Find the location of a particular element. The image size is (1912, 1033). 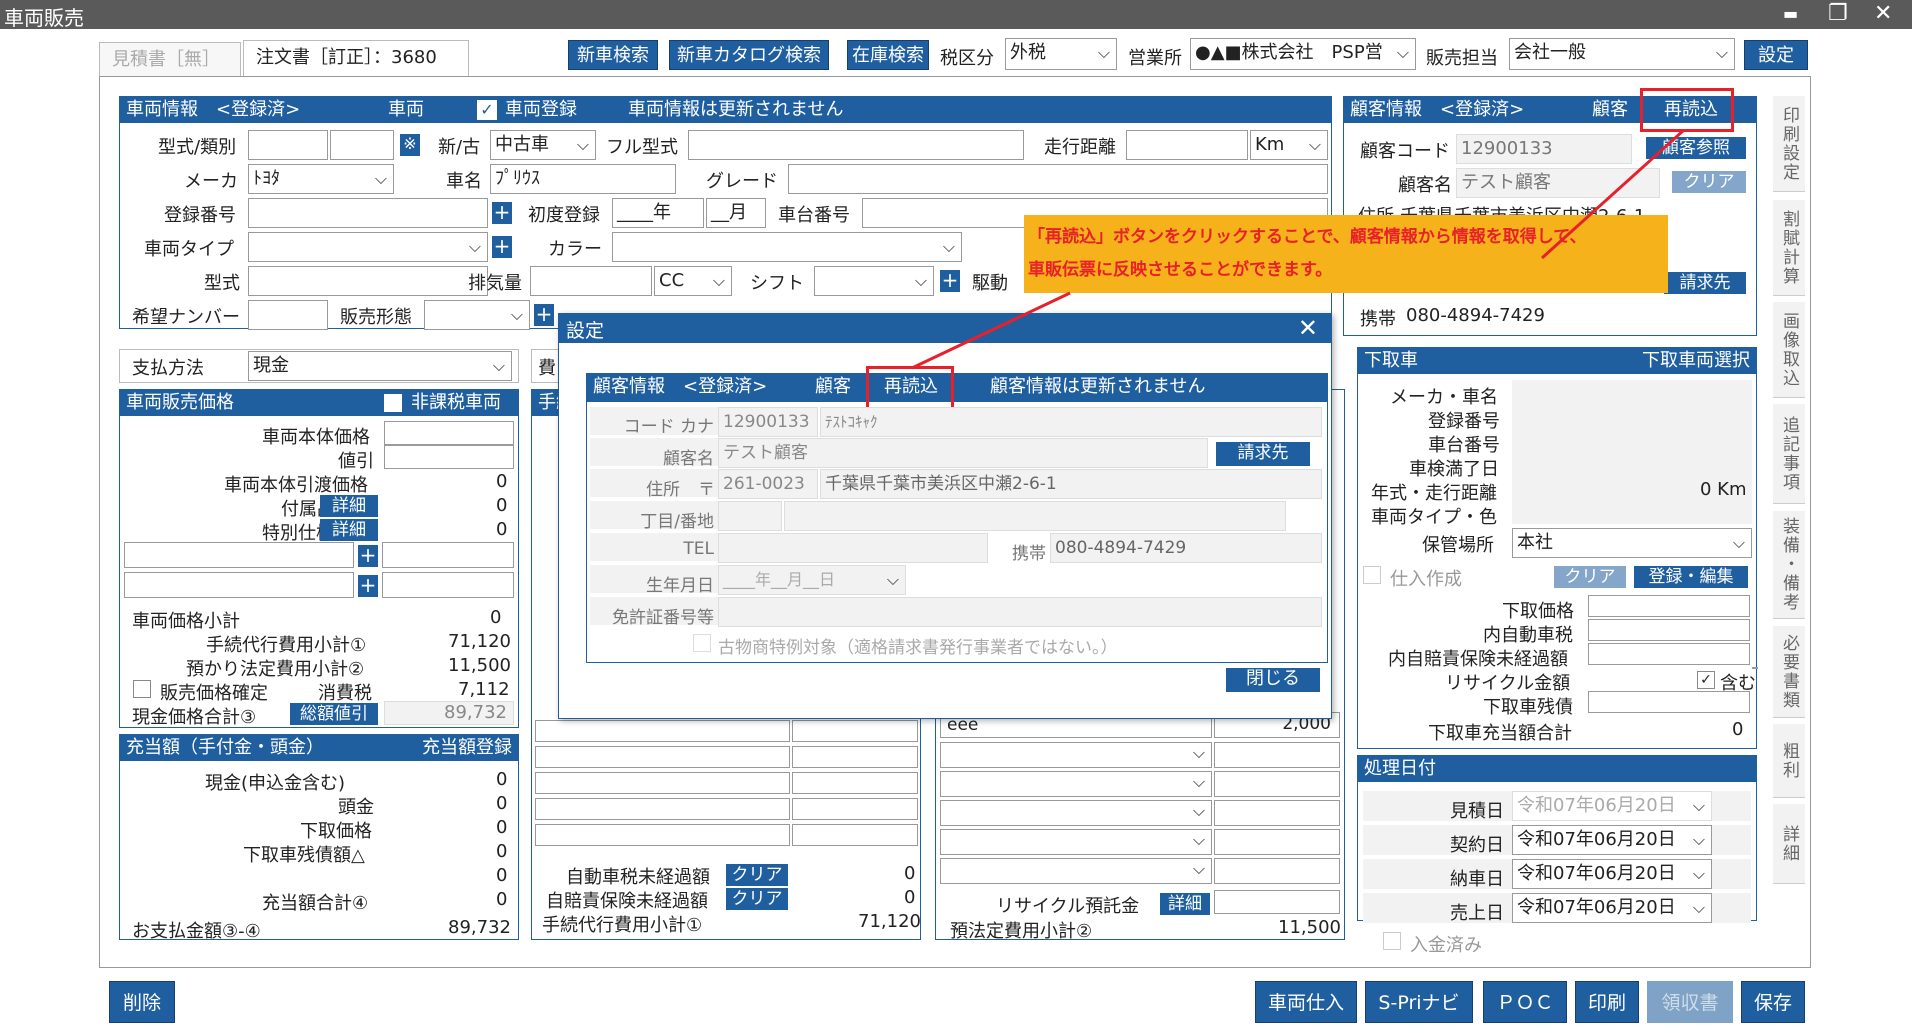

office-select: ●▲■株式会社 PSP営 is located at coordinates (1303, 54).